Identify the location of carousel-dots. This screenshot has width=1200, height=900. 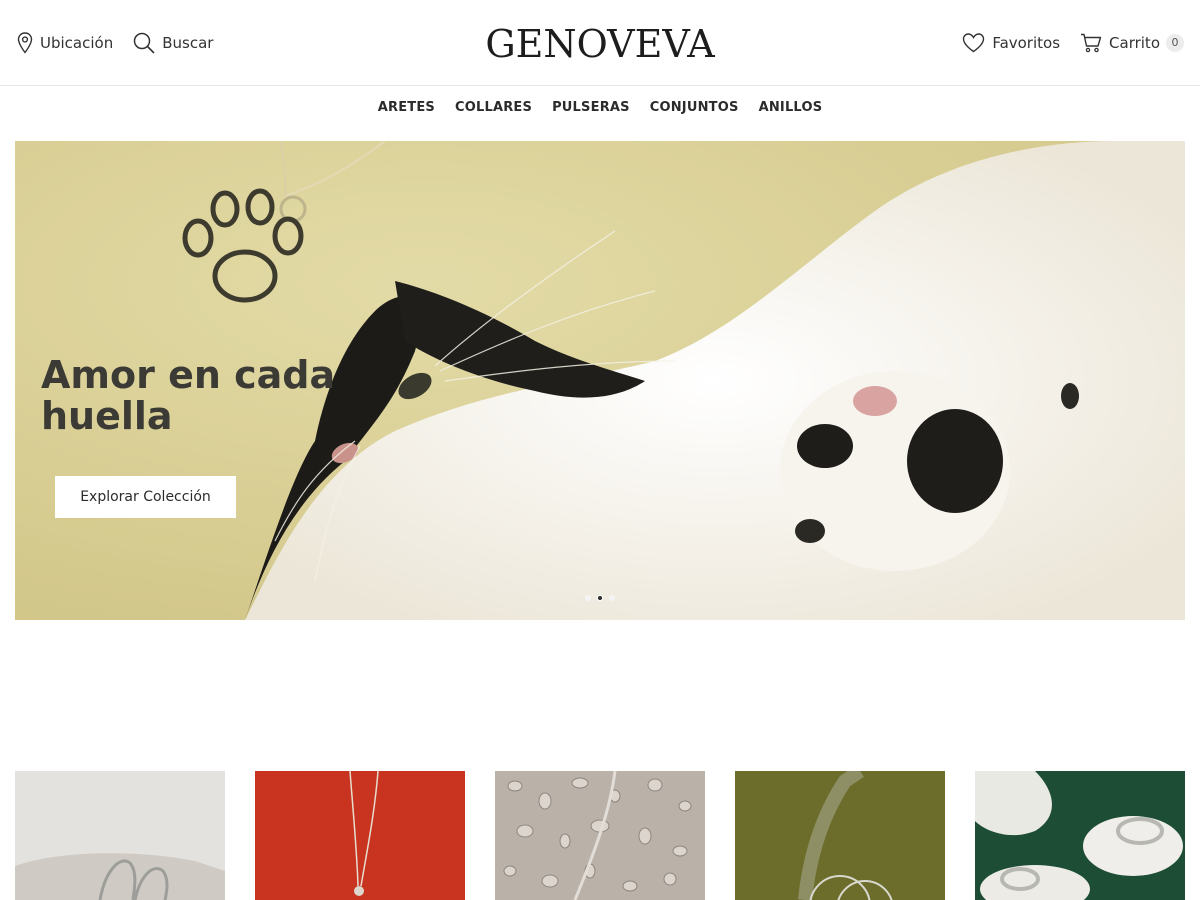
(600, 598).